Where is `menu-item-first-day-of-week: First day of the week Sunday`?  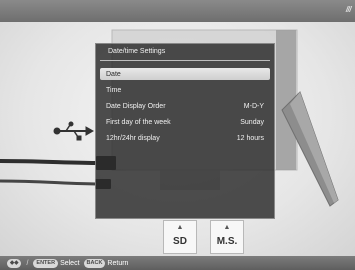 menu-item-first-day-of-week: First day of the week Sunday is located at coordinates (185, 122).